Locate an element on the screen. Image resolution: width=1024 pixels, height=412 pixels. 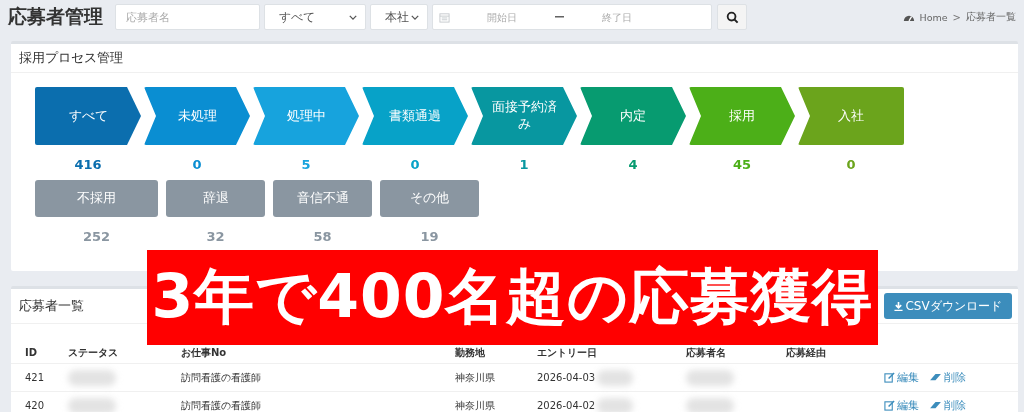
column-header: ID is located at coordinates (32, 352).